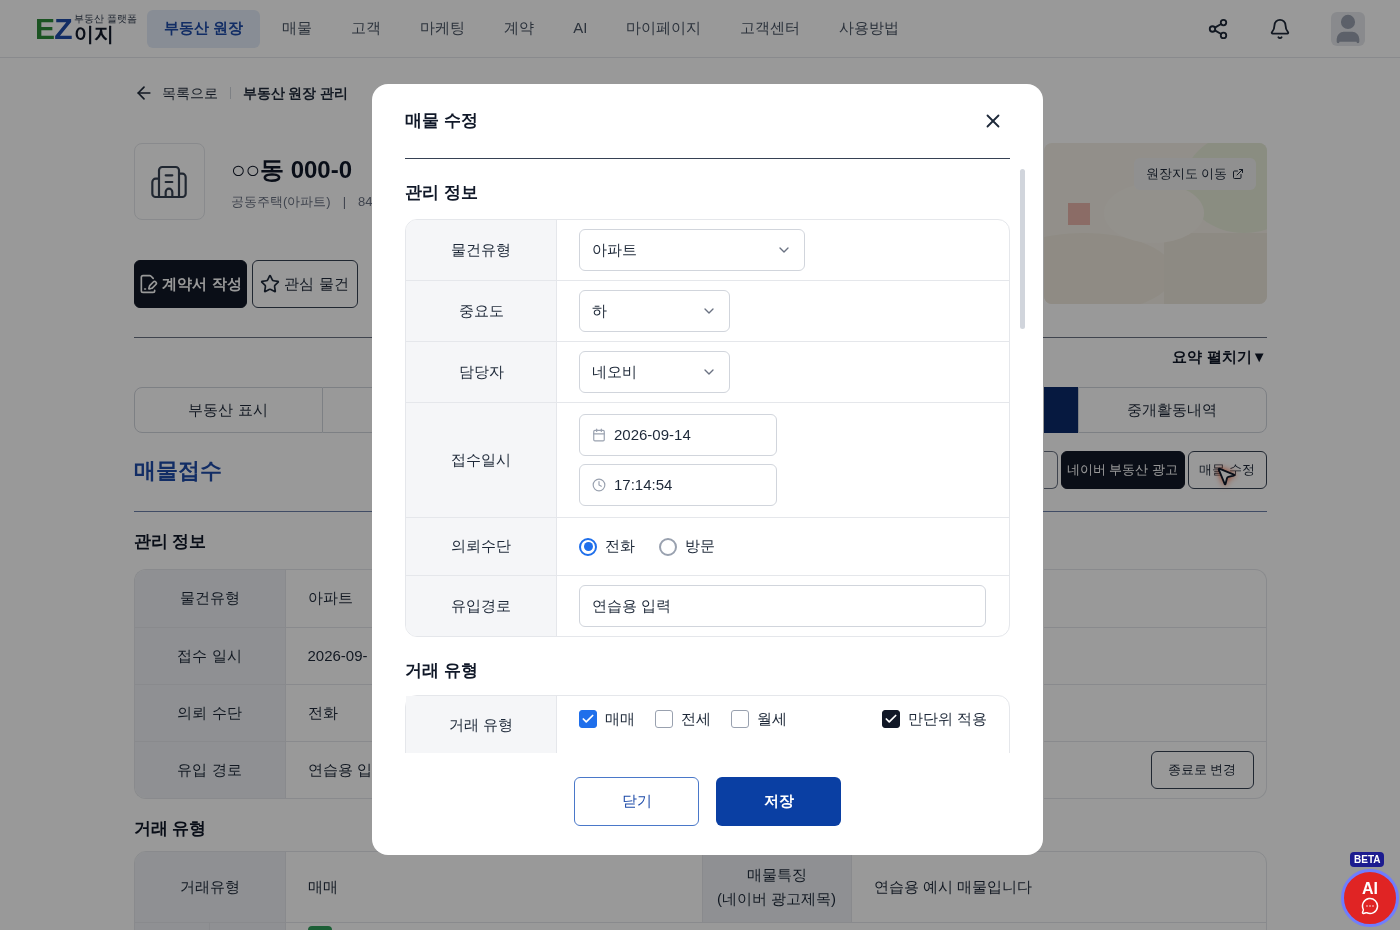 The width and height of the screenshot is (1400, 930). Describe the element at coordinates (204, 28) in the screenshot. I see `nav-tab: 부동산 원장` at that location.